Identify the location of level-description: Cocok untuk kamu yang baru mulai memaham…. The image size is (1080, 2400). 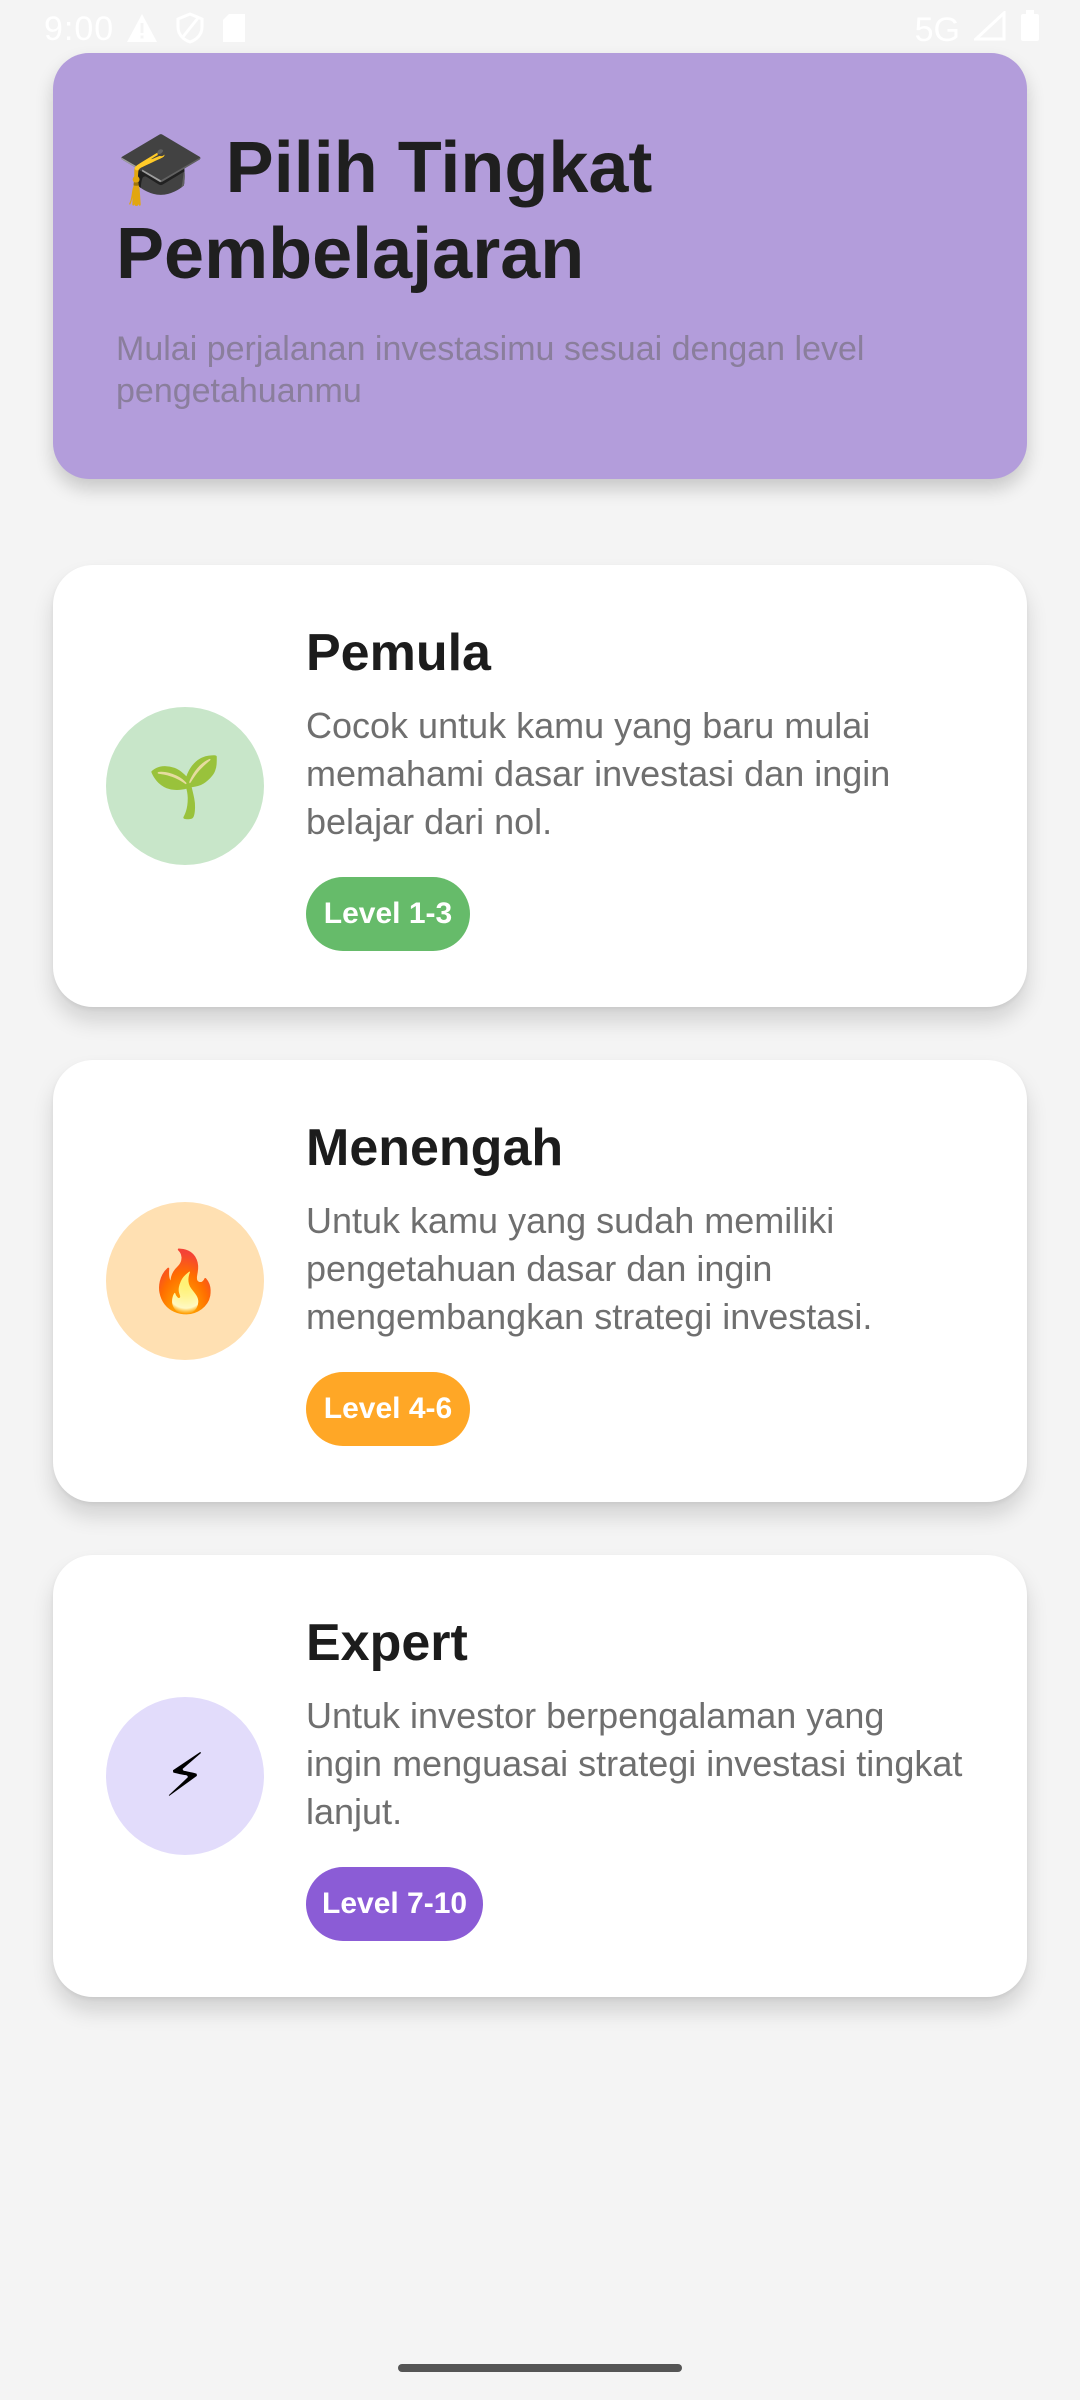
(598, 773).